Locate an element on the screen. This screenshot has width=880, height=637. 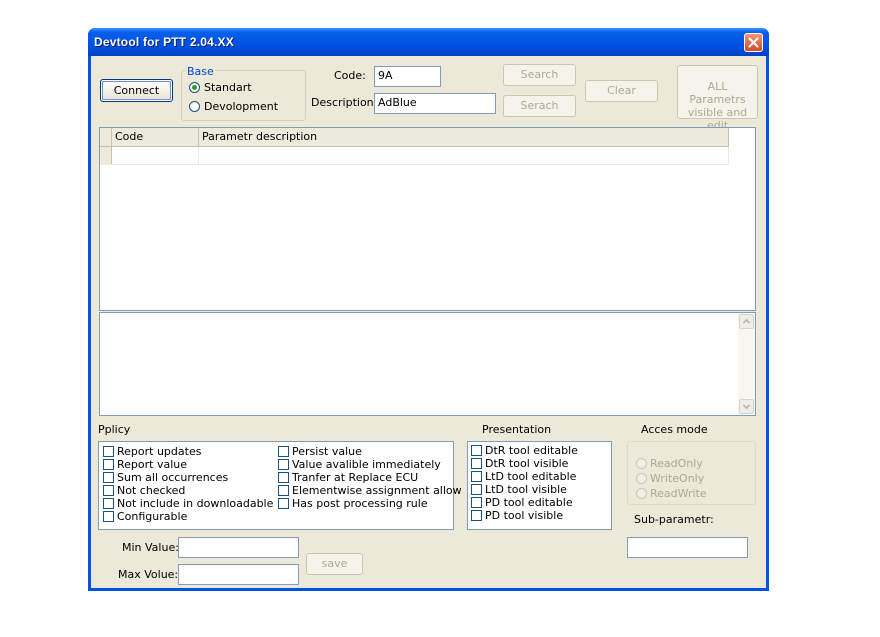
chk-ltd-tool-editable-label: LtD tool editable is located at coordinates (530, 476).